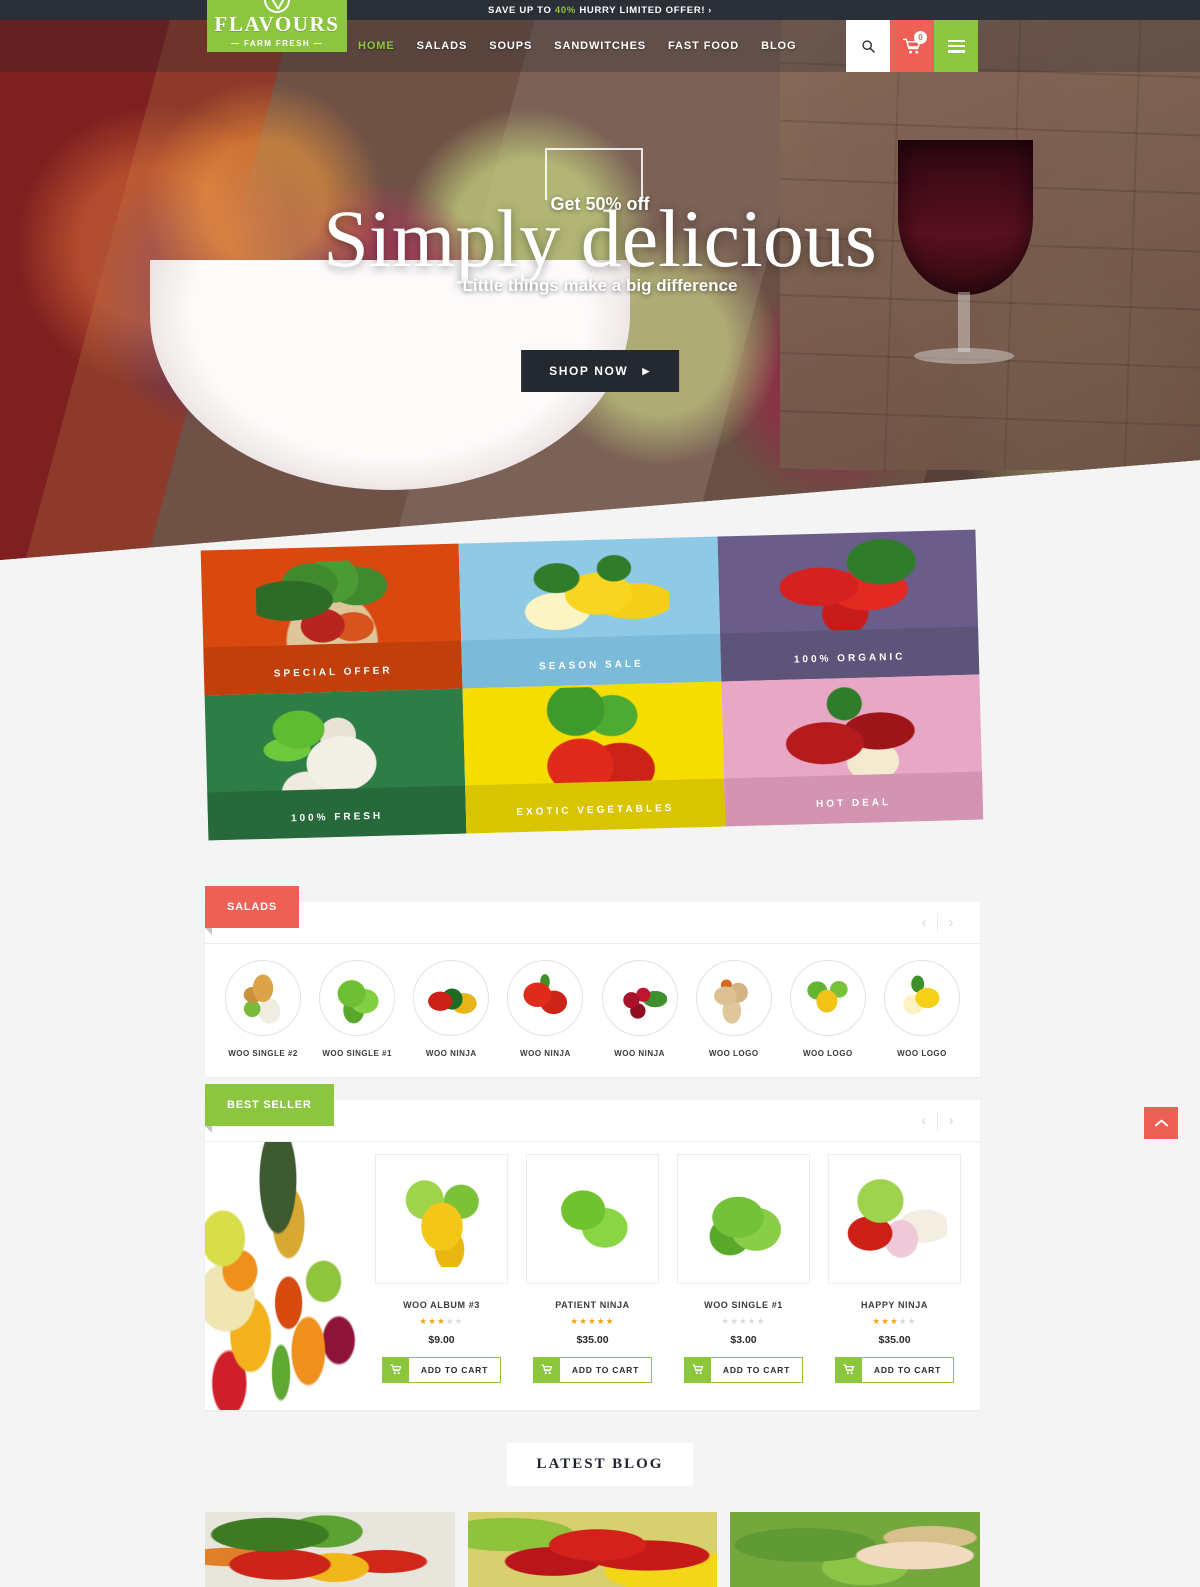 The image size is (1200, 1587). I want to click on blog-section-title: LATEST BLOG, so click(600, 1464).